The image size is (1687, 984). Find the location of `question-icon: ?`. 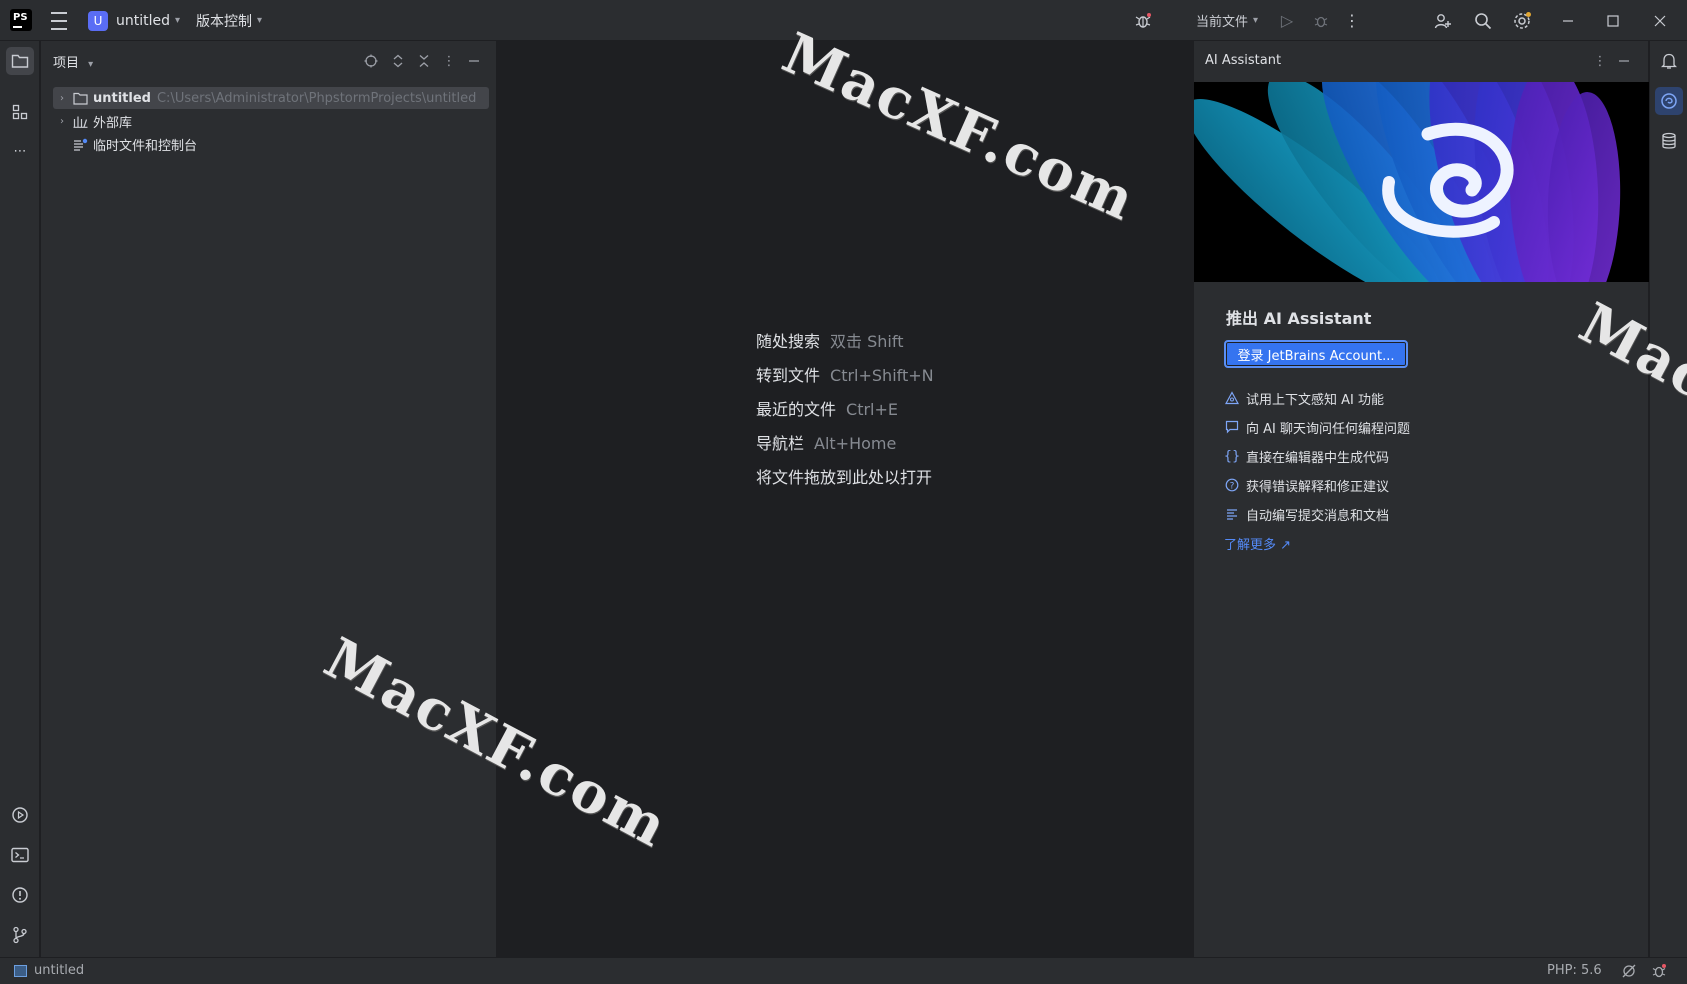

question-icon: ? is located at coordinates (1232, 485).